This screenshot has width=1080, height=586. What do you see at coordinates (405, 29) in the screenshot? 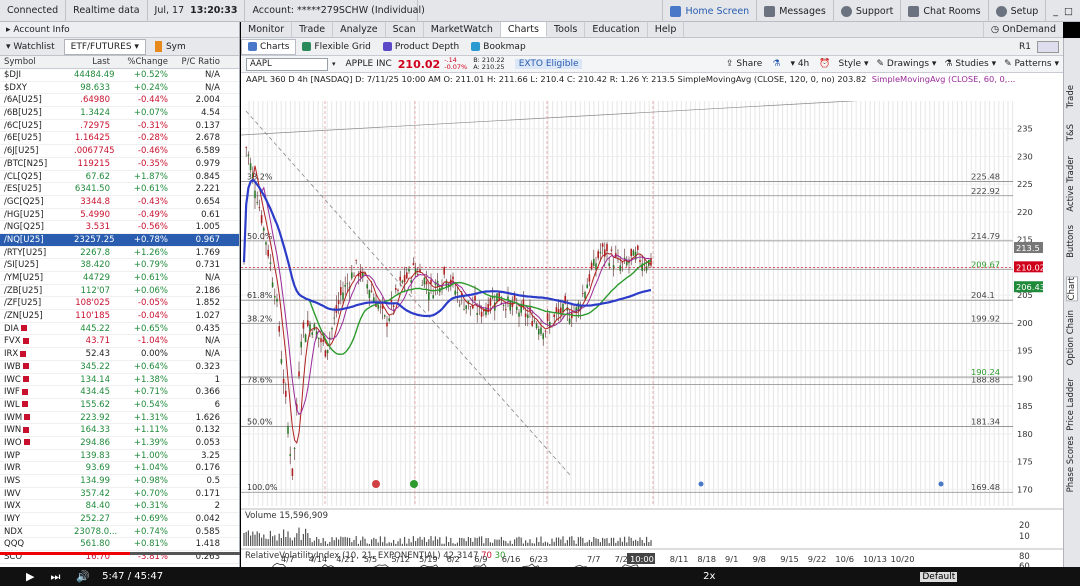
I see `tab-scan: Scan` at bounding box center [405, 29].